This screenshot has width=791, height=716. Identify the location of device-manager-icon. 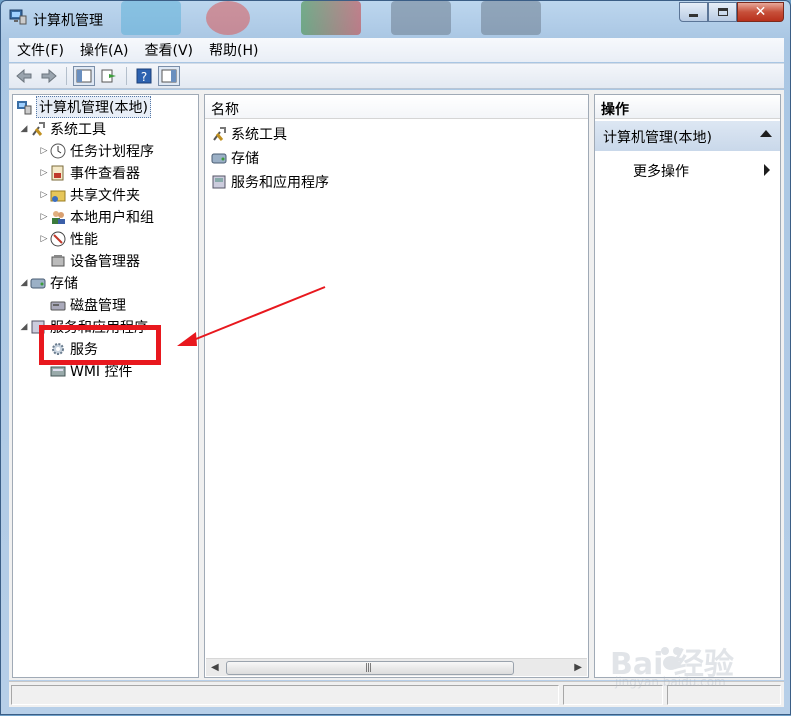
(58, 261).